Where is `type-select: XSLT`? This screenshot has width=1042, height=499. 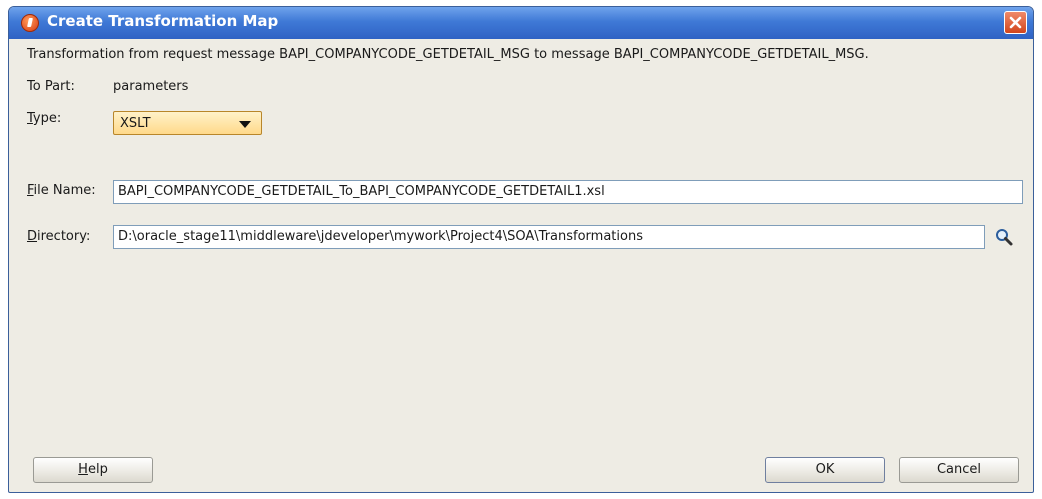 type-select: XSLT is located at coordinates (187, 123).